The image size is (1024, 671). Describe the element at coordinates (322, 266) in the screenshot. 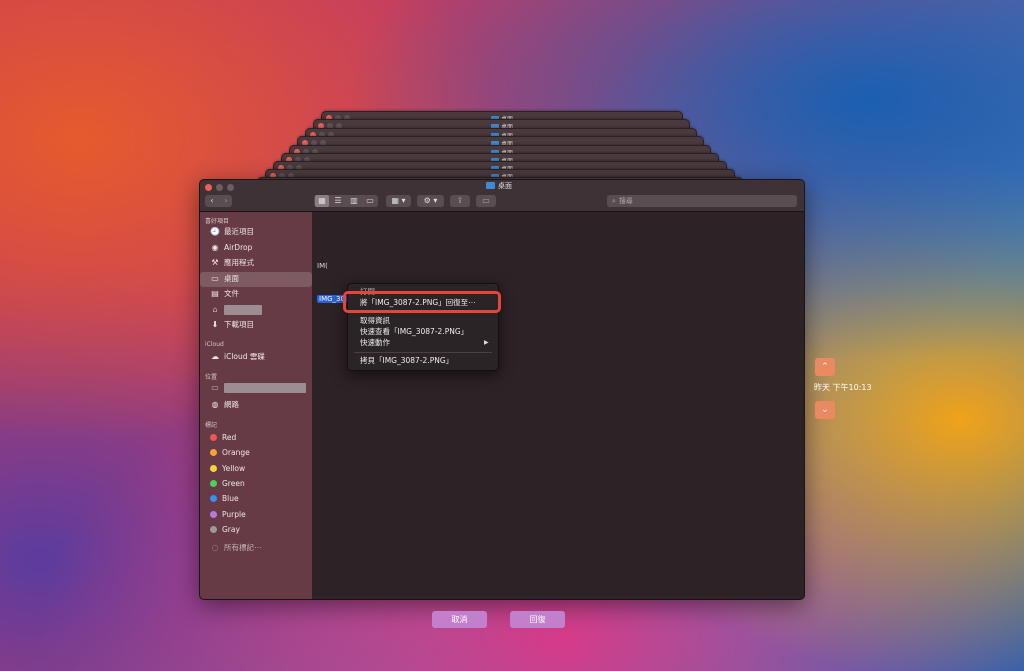

I see `file-item: IM(` at that location.